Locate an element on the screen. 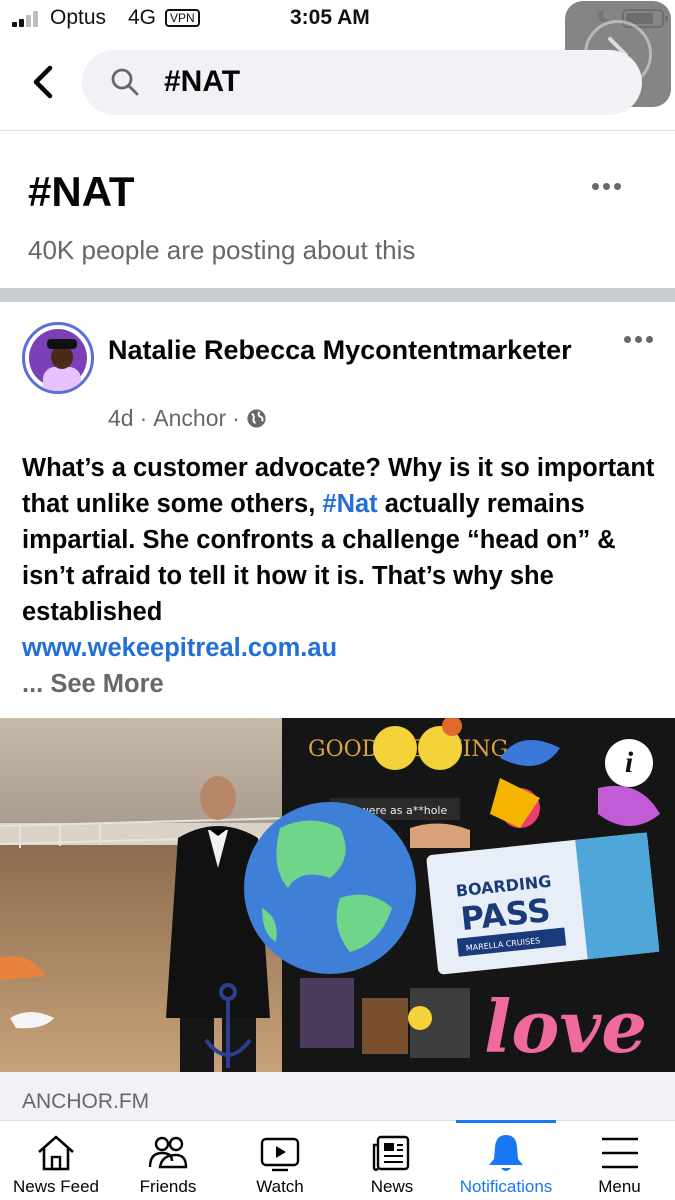  tab-news: News is located at coordinates (392, 1160).